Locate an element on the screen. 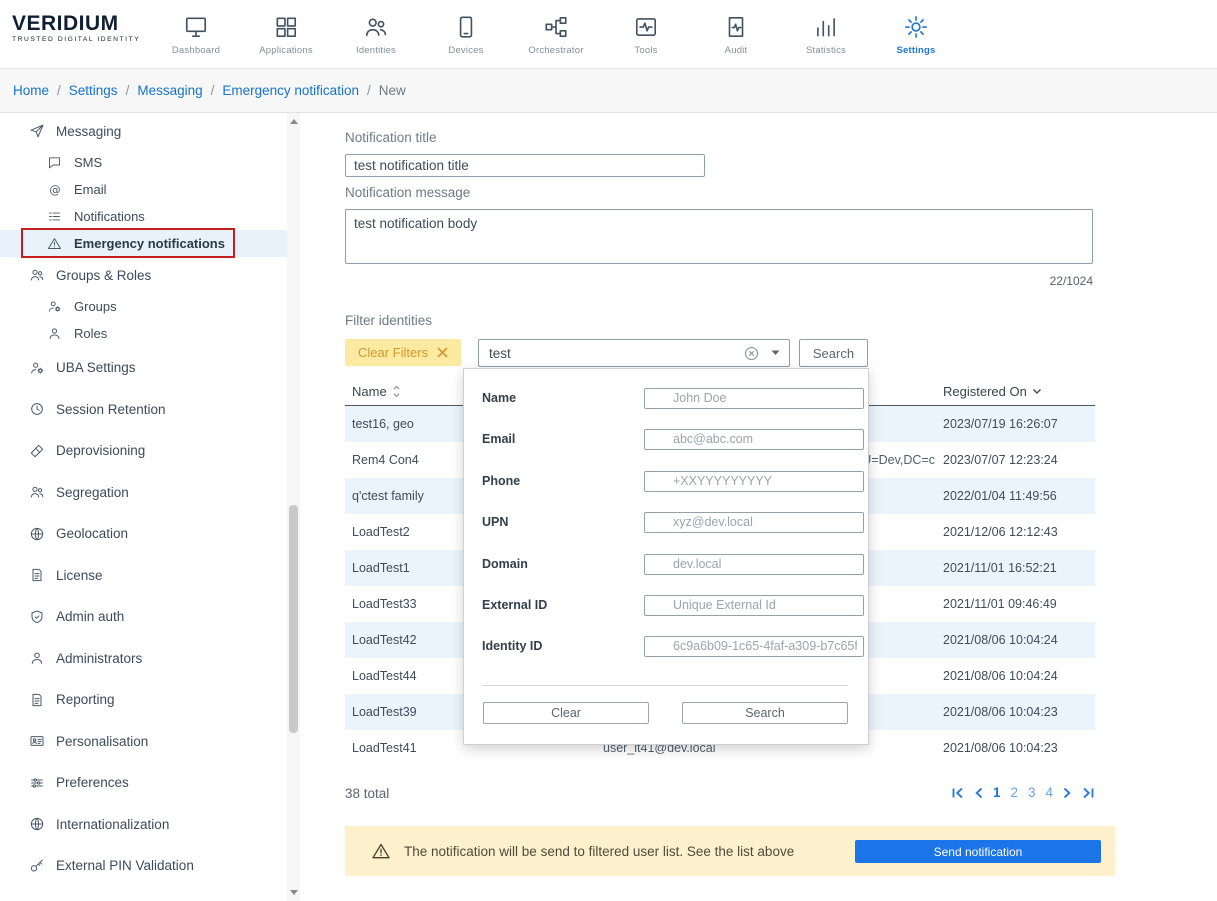  banner-warning-icon is located at coordinates (381, 851).